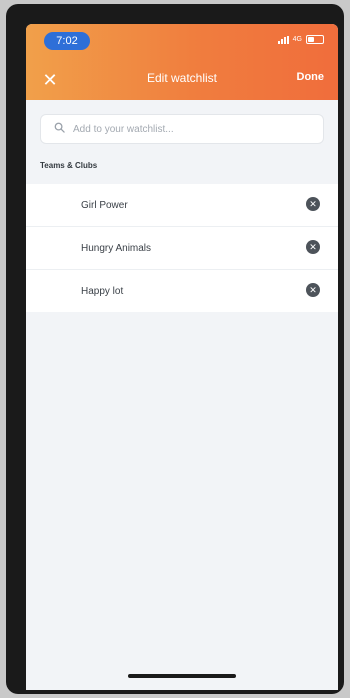  Describe the element at coordinates (182, 291) in the screenshot. I see `list-item: Happy lot ✕` at that location.